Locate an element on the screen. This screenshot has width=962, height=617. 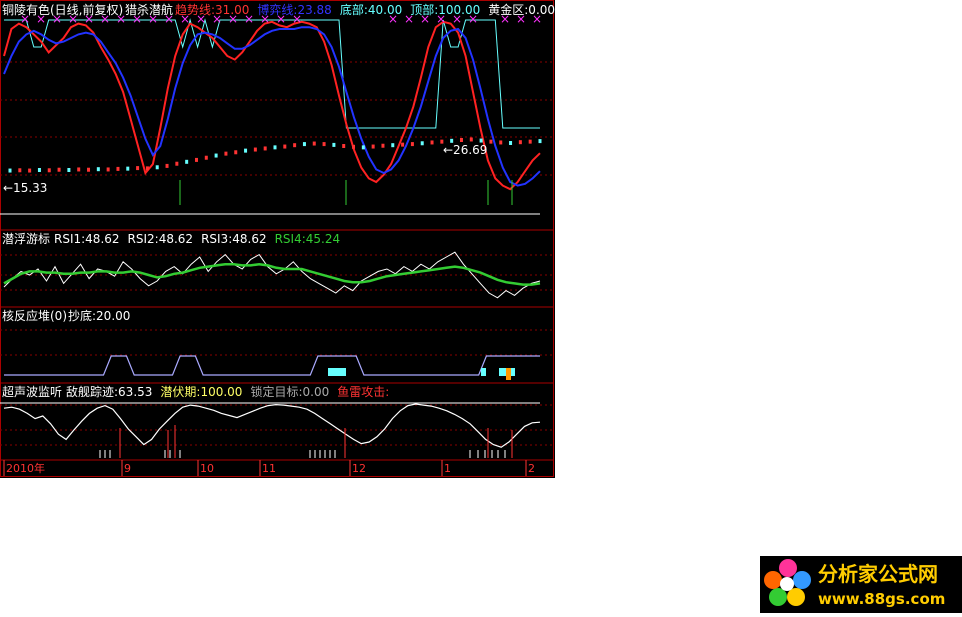
x-tick-label: 11 is located at coordinates (269, 468).